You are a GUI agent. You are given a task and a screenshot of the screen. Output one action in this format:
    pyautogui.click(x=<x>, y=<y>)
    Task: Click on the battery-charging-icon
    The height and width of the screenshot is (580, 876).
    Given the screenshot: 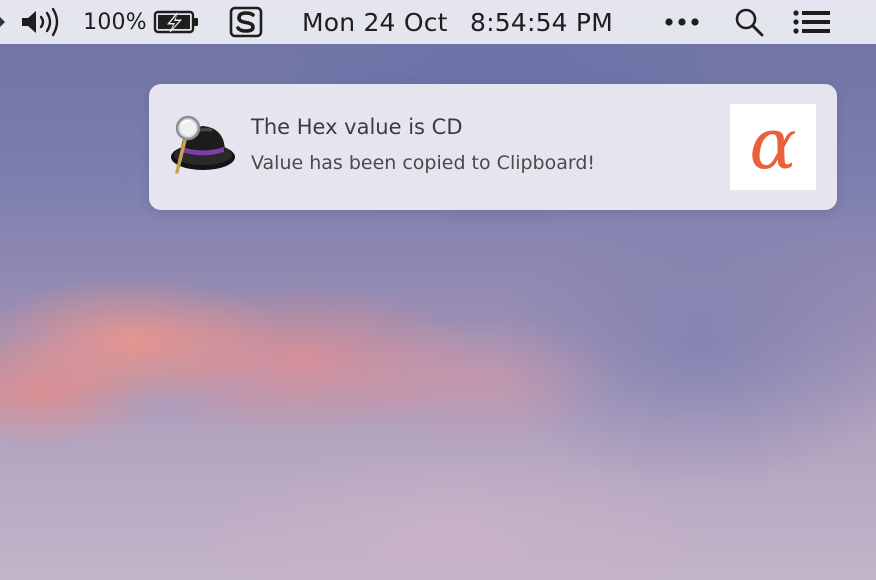 What is the action you would take?
    pyautogui.click(x=175, y=22)
    